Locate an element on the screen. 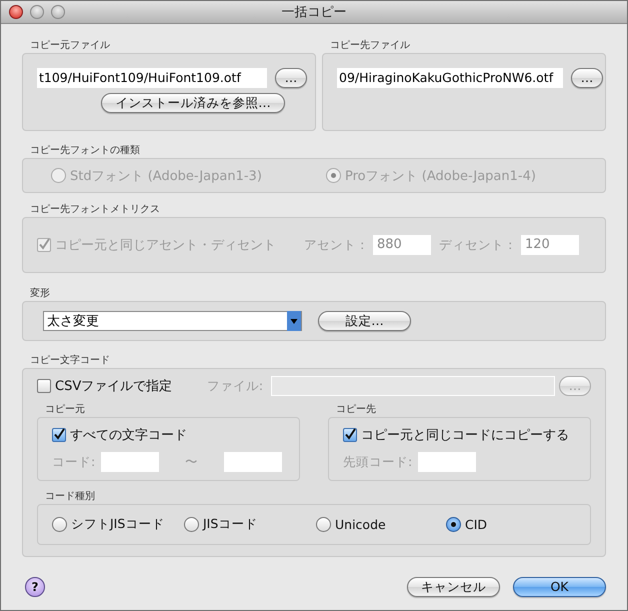  ok-button: OK is located at coordinates (559, 587).